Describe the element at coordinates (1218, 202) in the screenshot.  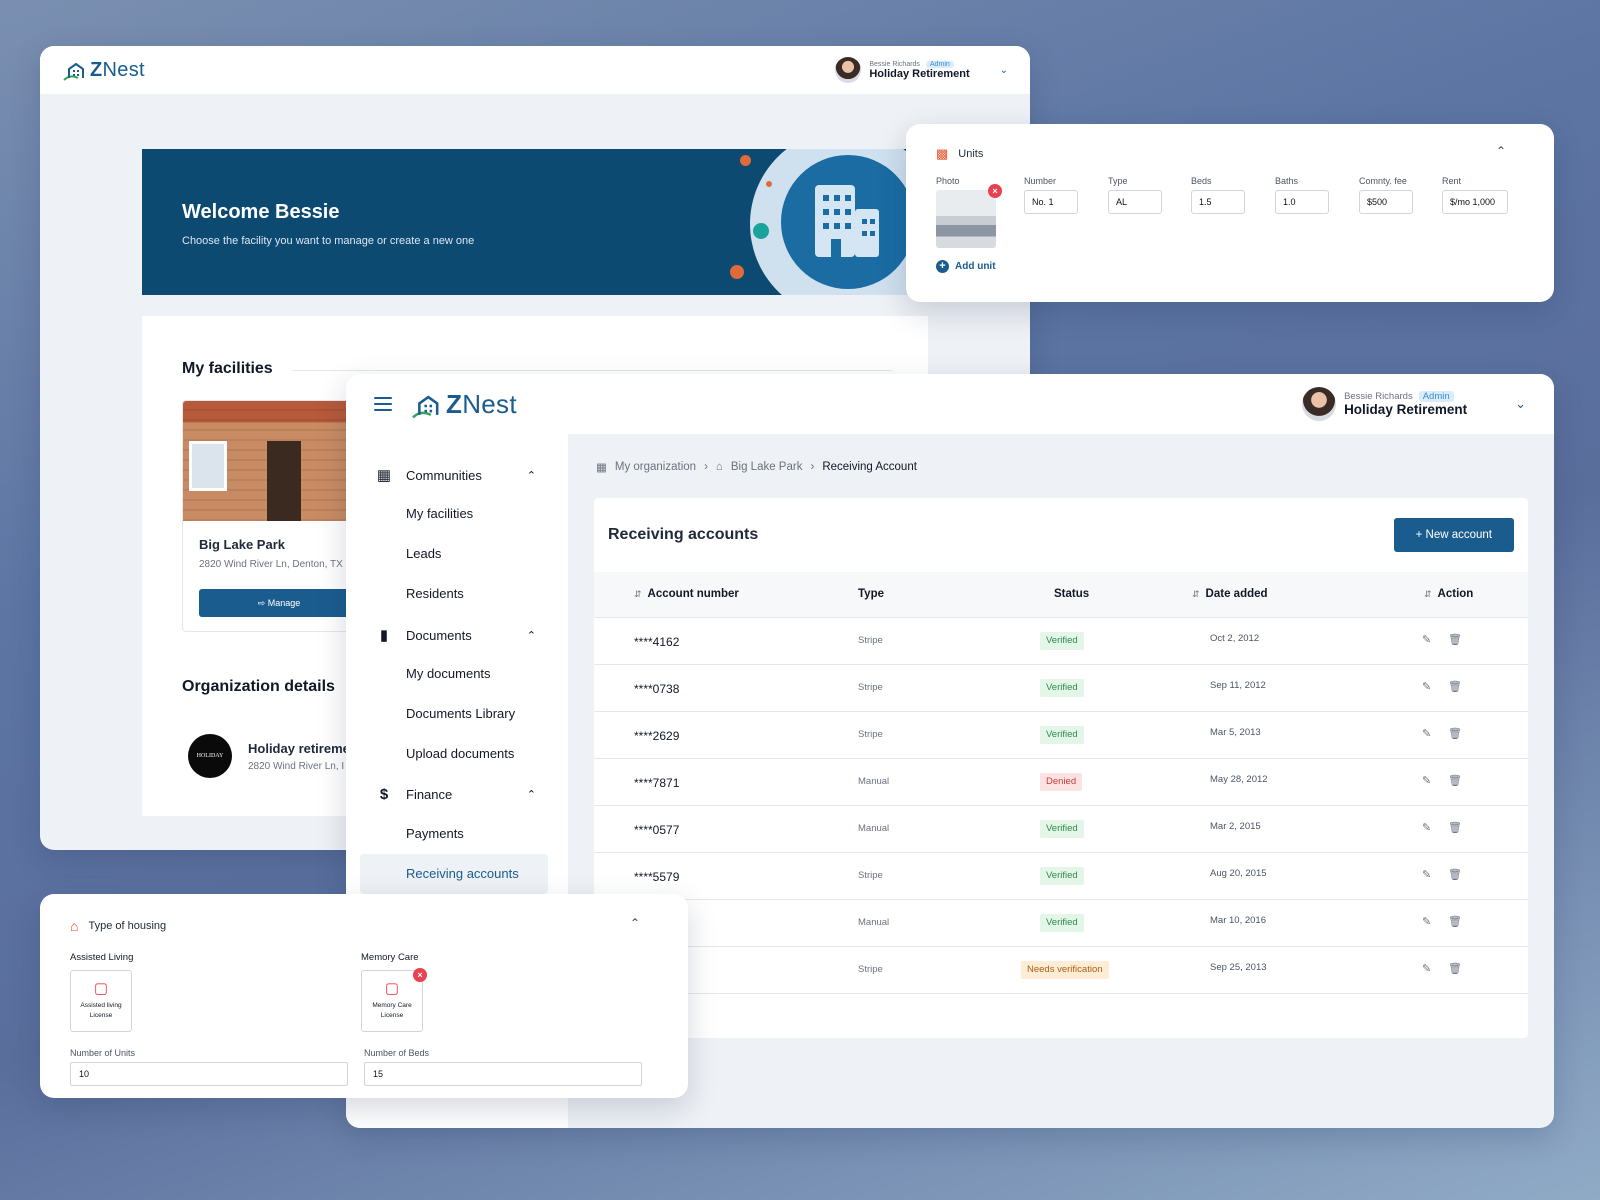
I see `unit-beds-input` at that location.